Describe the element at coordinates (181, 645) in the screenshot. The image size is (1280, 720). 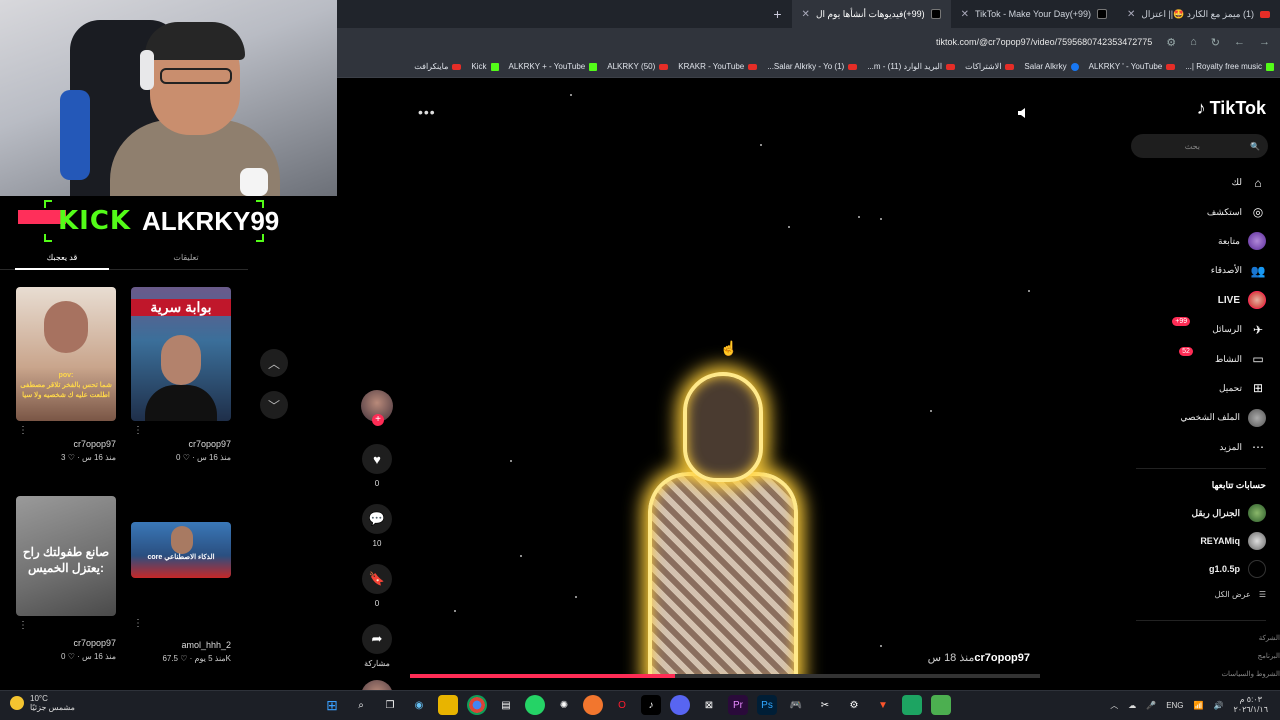
I see `card-author: amol_hhh_2` at that location.